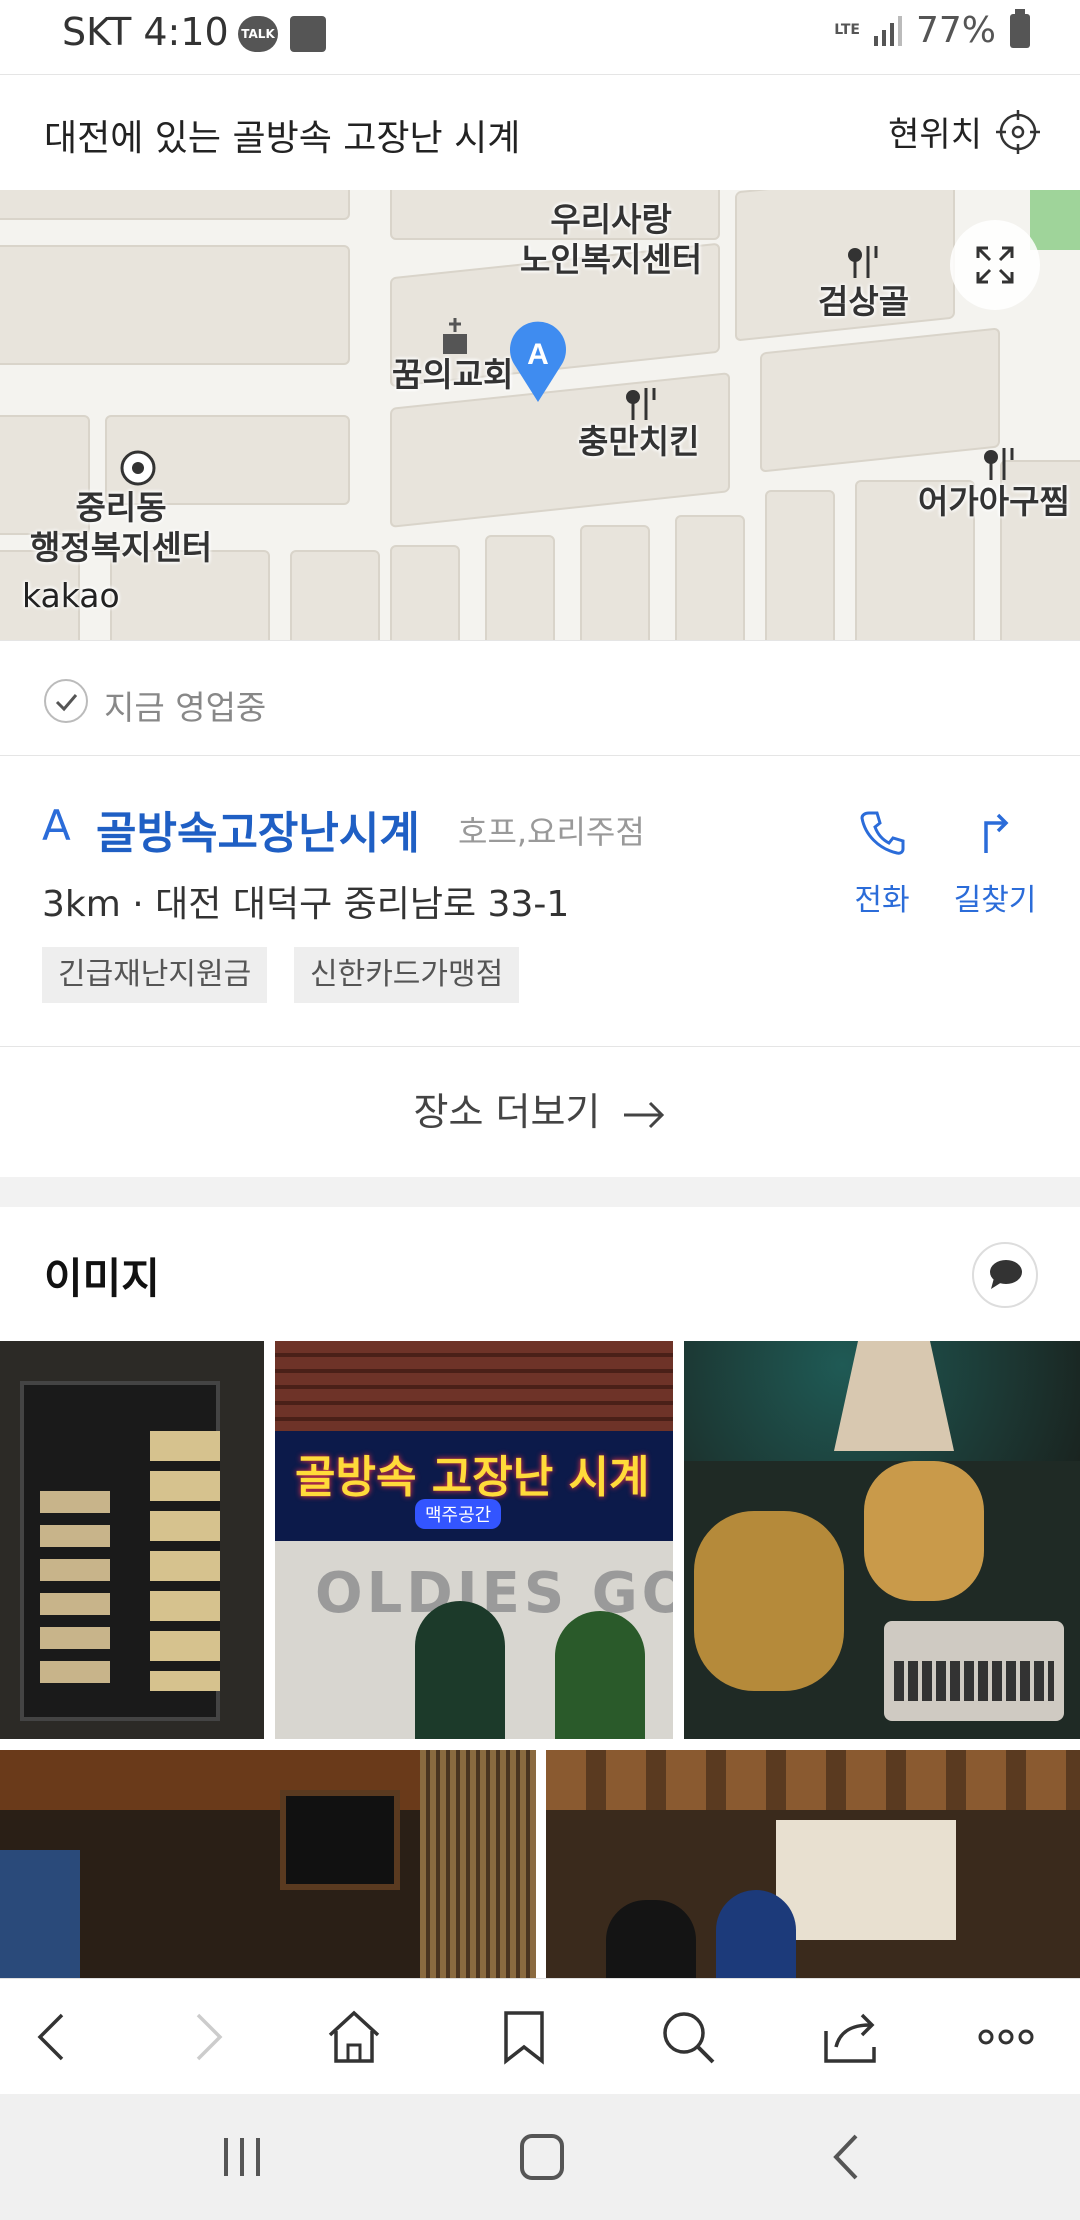 This screenshot has width=1080, height=2220. Describe the element at coordinates (282, 135) in the screenshot. I see `search-query: 대전에 있는 골방속 고장난 시계` at that location.